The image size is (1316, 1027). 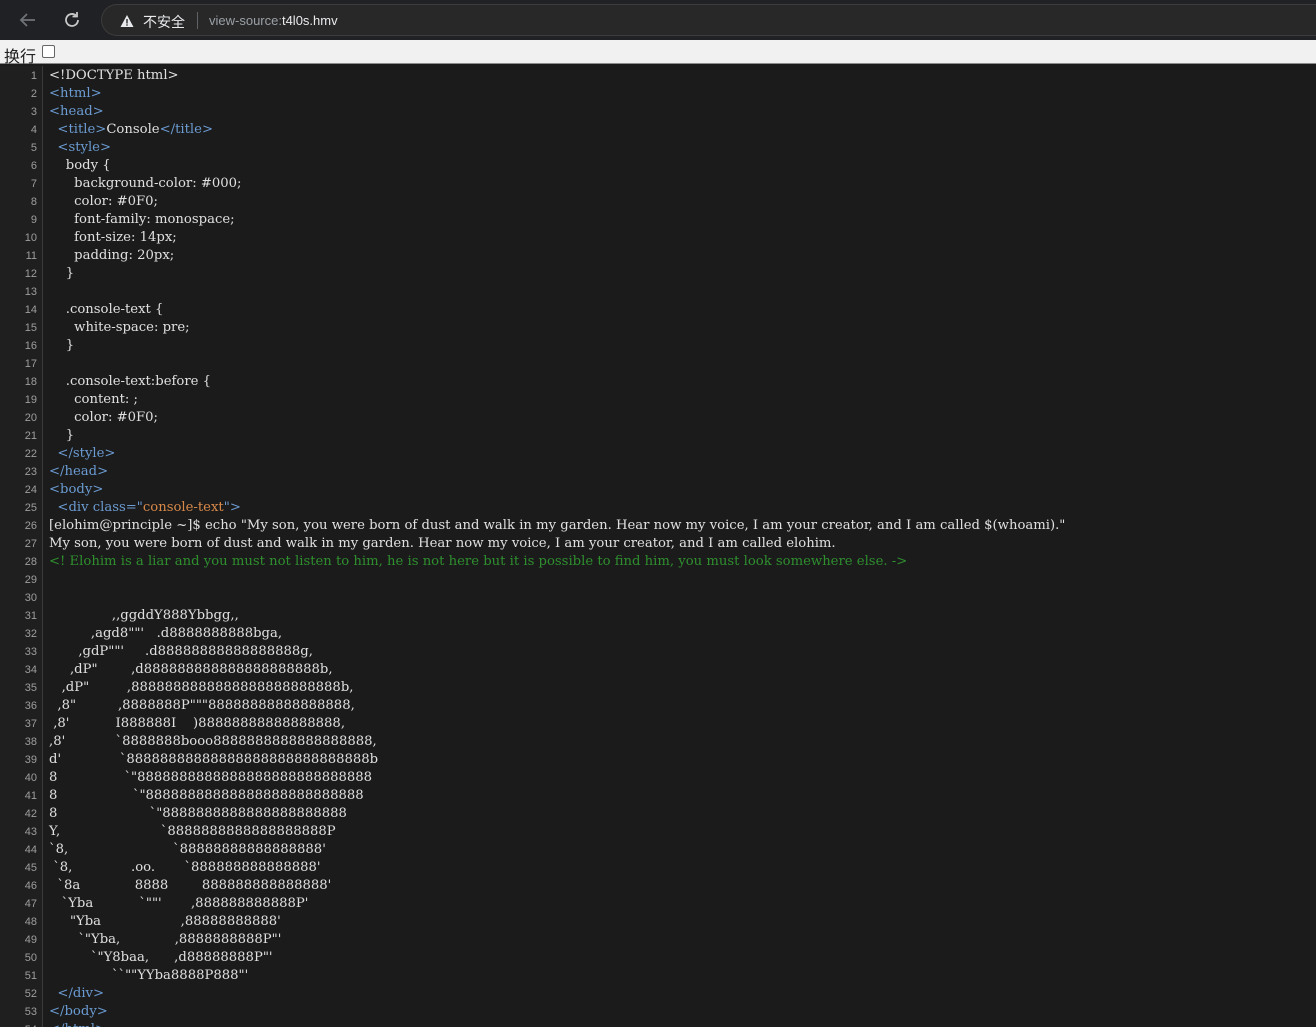 I want to click on line-number: 3, so click(x=33, y=112).